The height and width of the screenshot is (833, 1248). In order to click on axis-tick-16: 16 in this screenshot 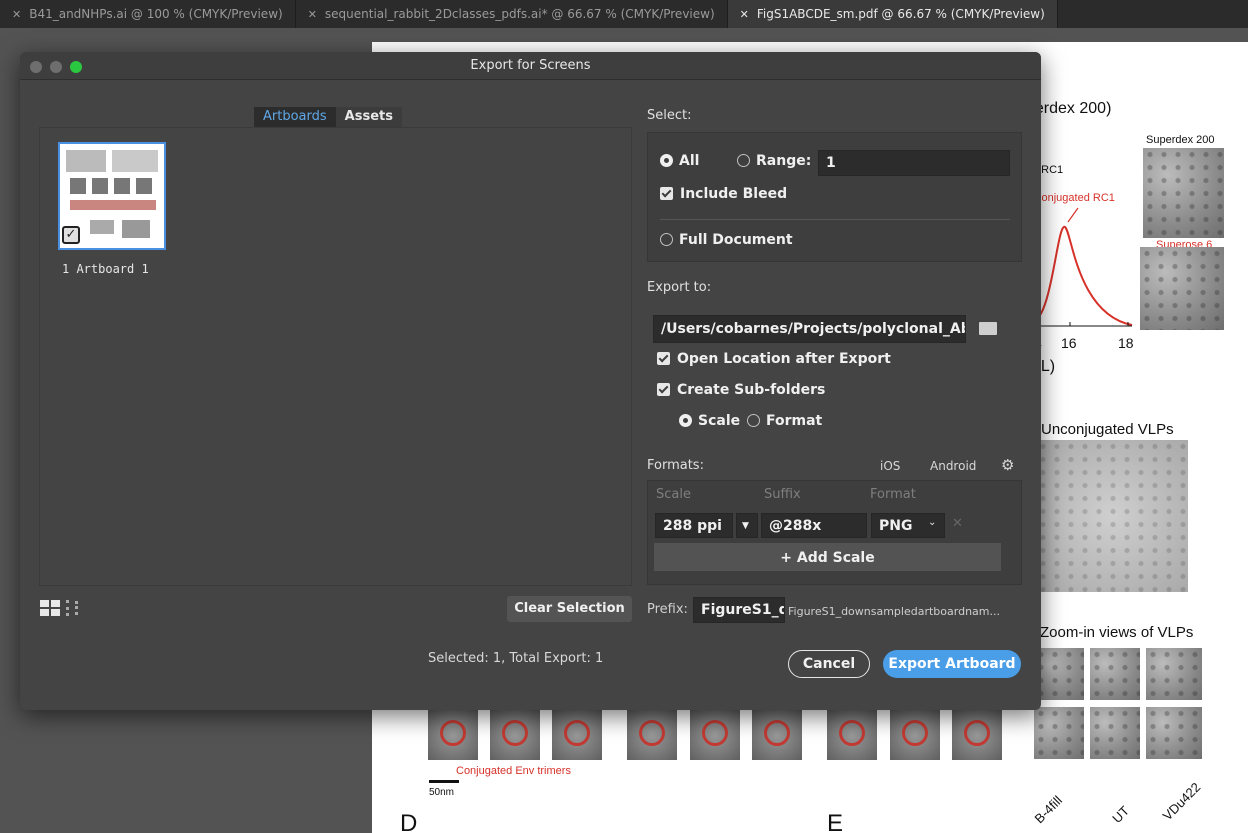, I will do `click(1069, 343)`.